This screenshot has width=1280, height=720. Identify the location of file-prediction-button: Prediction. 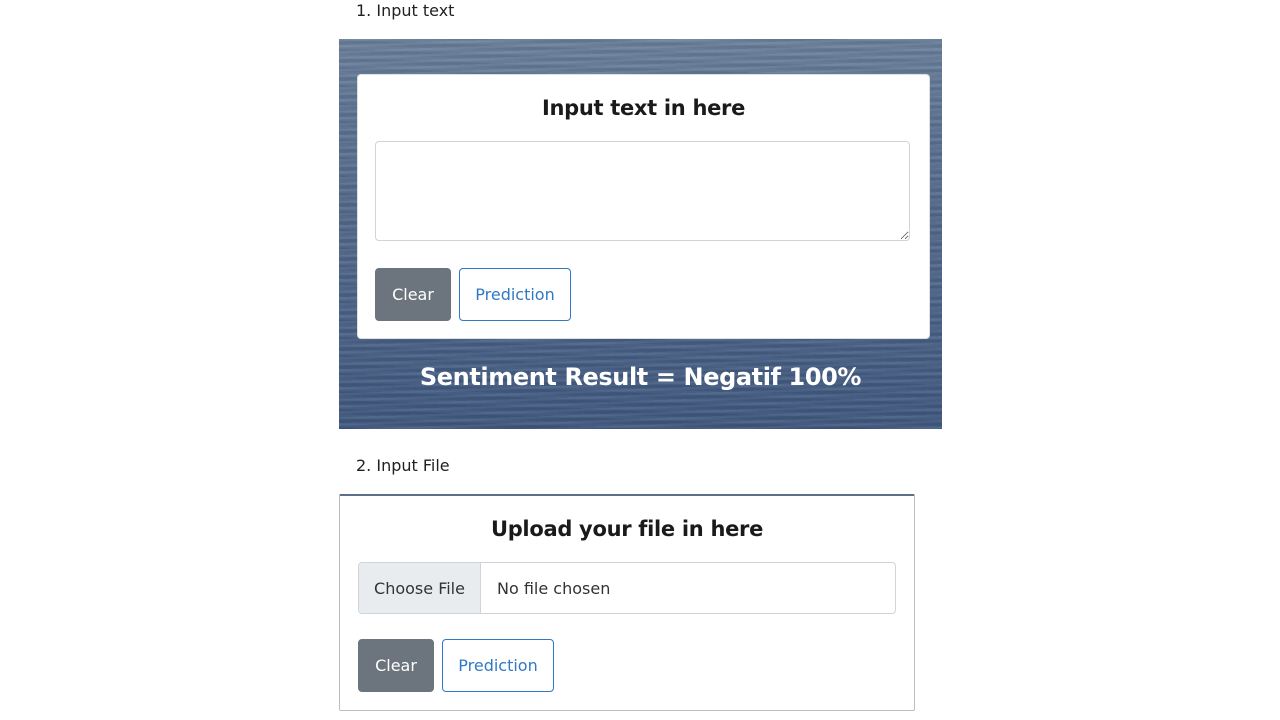
(498, 665).